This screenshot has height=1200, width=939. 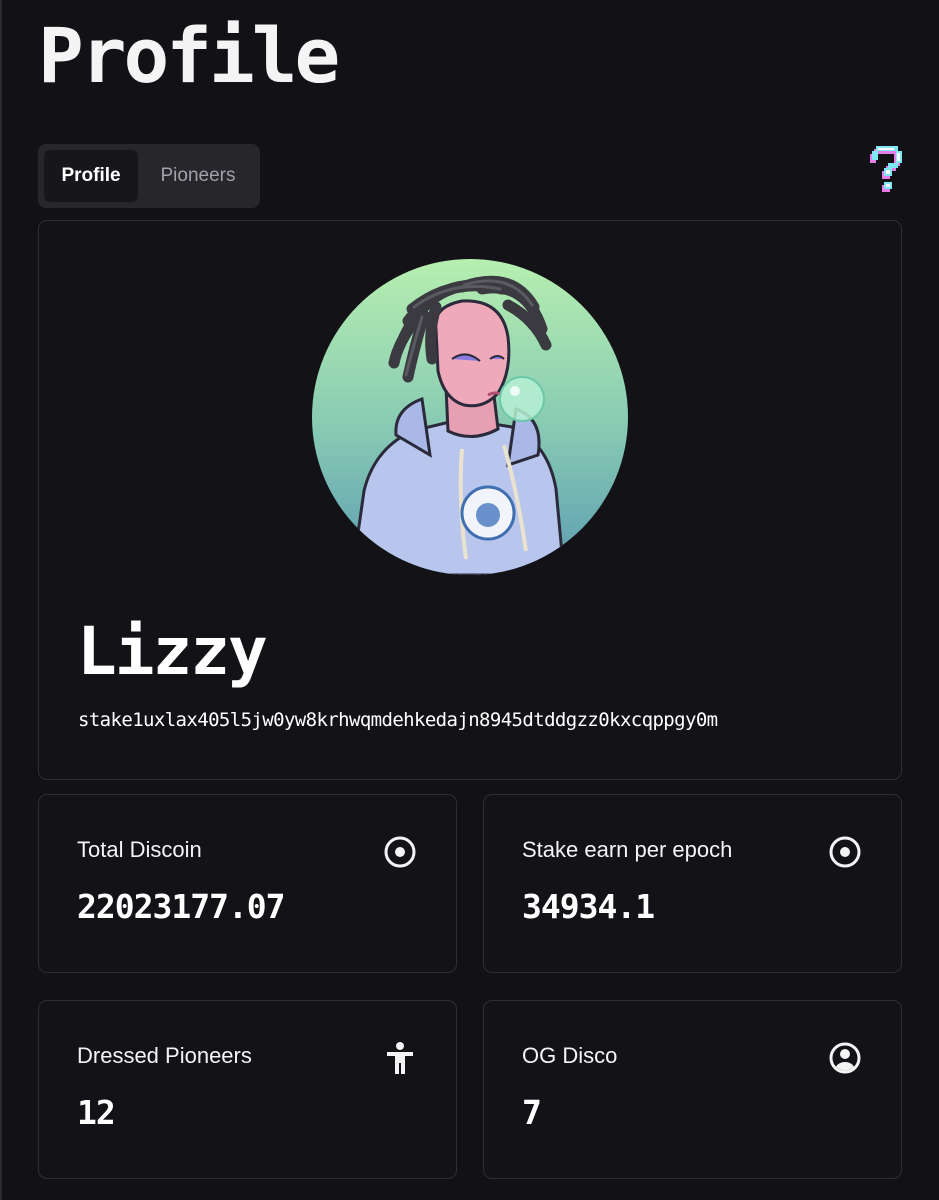 What do you see at coordinates (570, 1055) in the screenshot?
I see `stat-label: OG Disco` at bounding box center [570, 1055].